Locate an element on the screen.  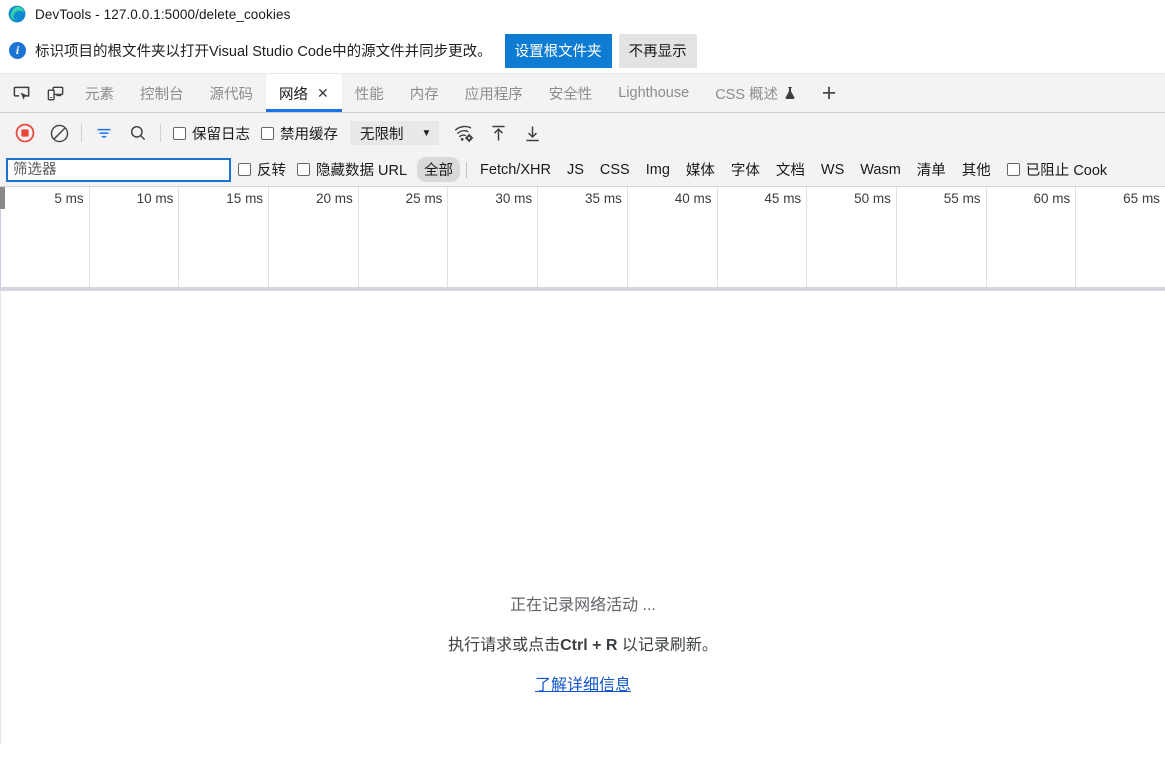
tick-label: 35 ms is located at coordinates (603, 198).